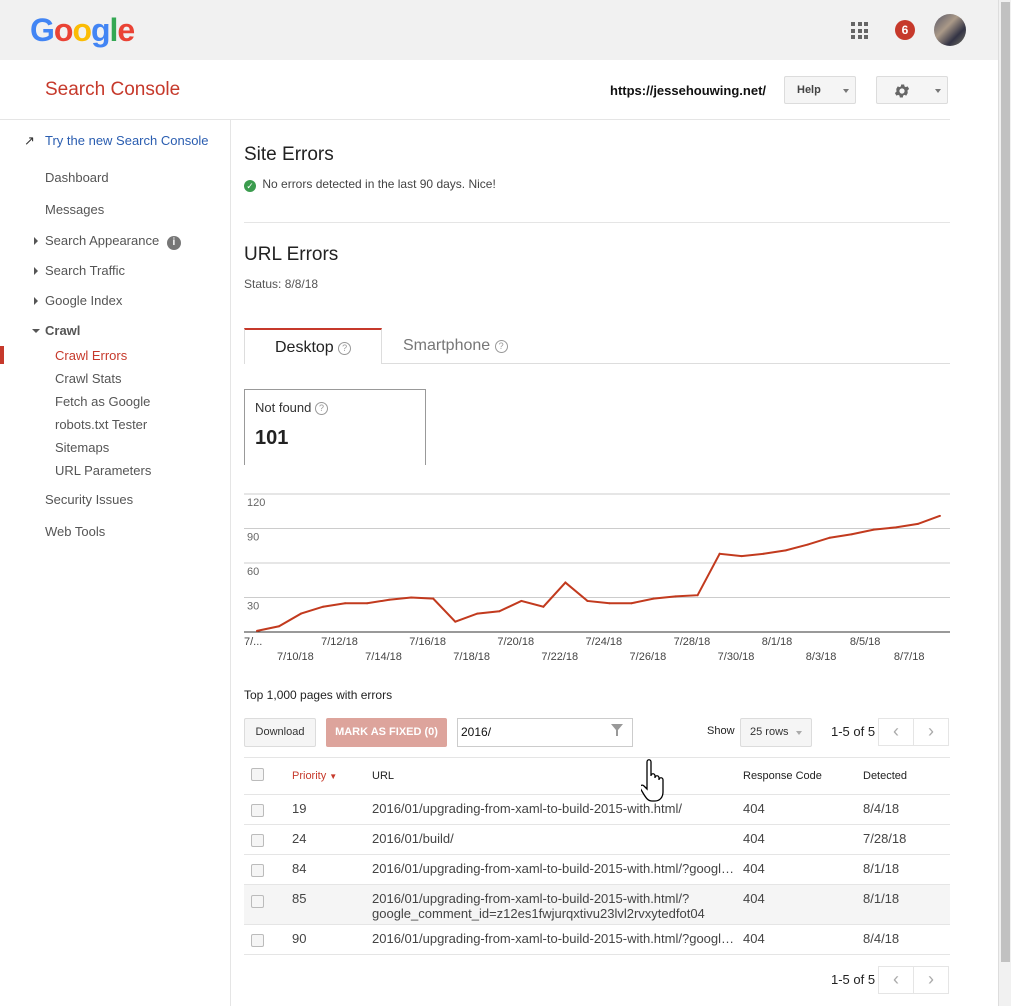 The height and width of the screenshot is (1006, 1011). What do you see at coordinates (280, 732) in the screenshot?
I see `download-button: Download` at bounding box center [280, 732].